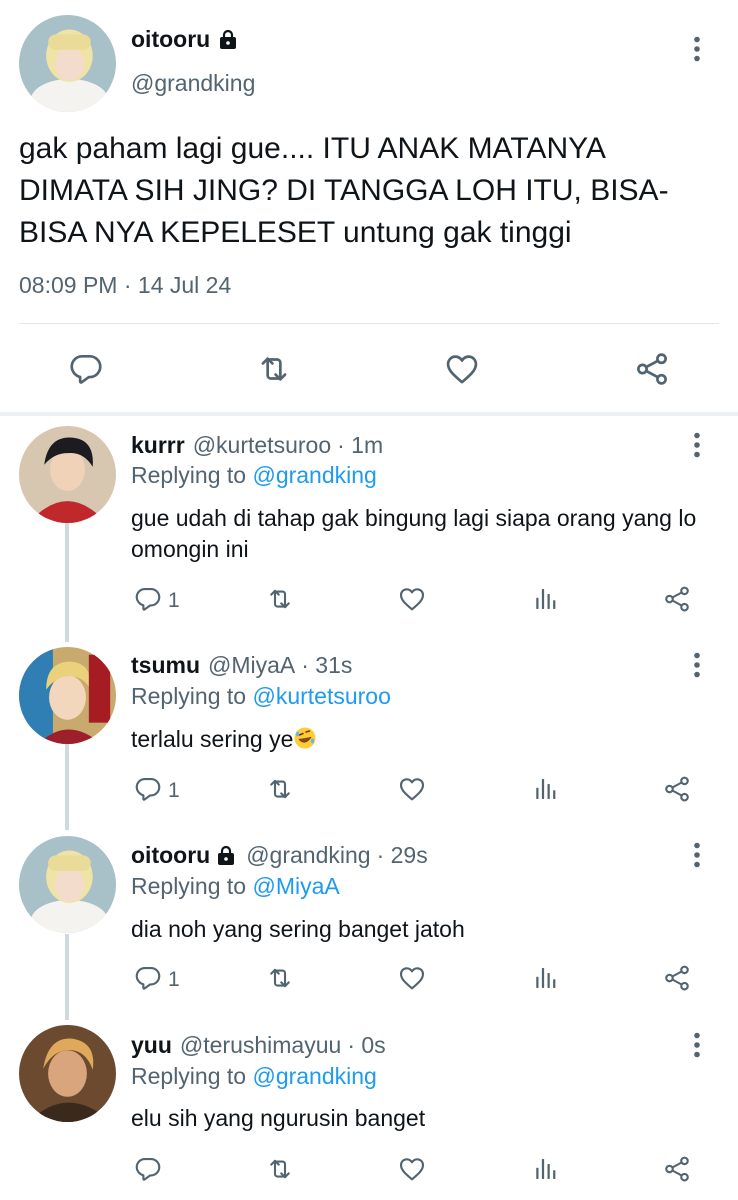 The width and height of the screenshot is (738, 1200). I want to click on tweet-date: 14 Jul 24, so click(184, 285).